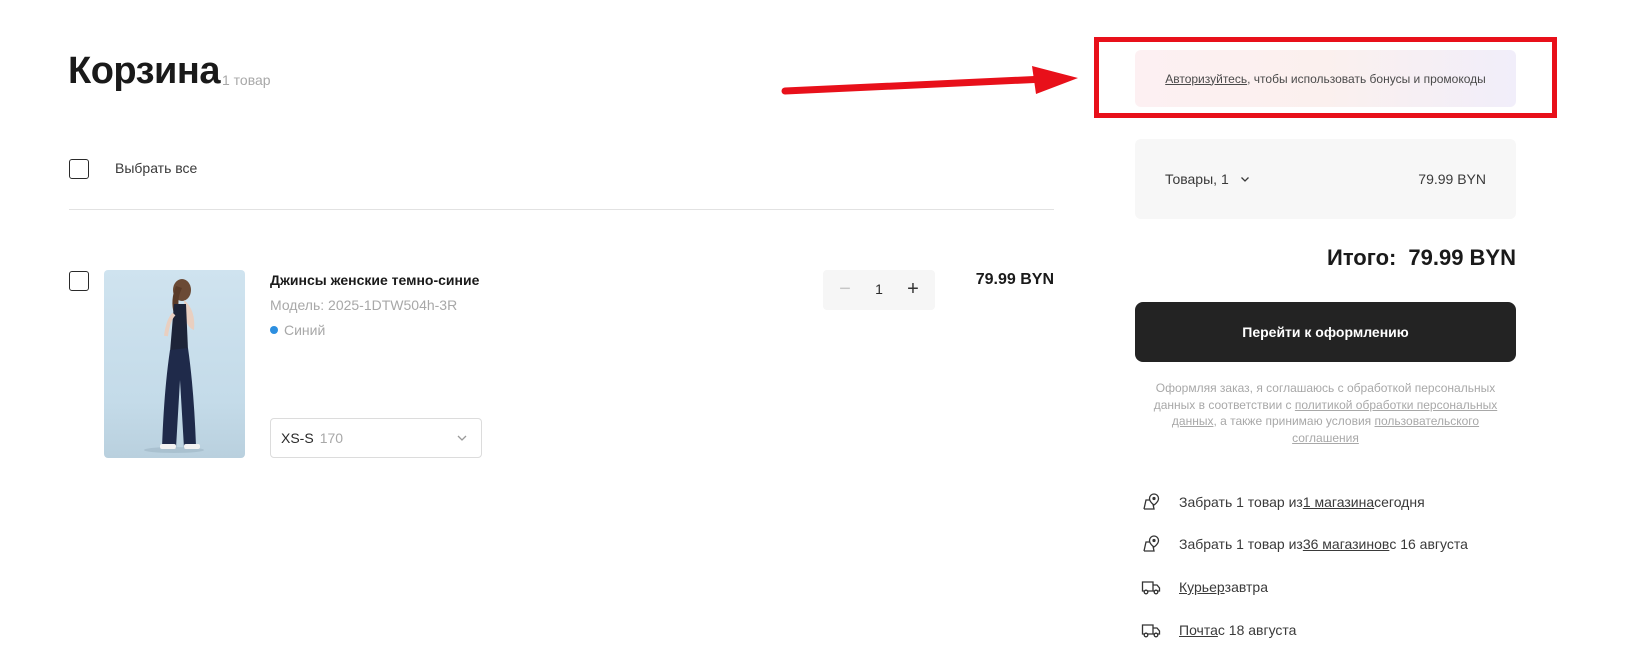 This screenshot has height=672, width=1625. What do you see at coordinates (1325, 179) in the screenshot?
I see `order-summary: Товары, 1 79.99 BYN` at bounding box center [1325, 179].